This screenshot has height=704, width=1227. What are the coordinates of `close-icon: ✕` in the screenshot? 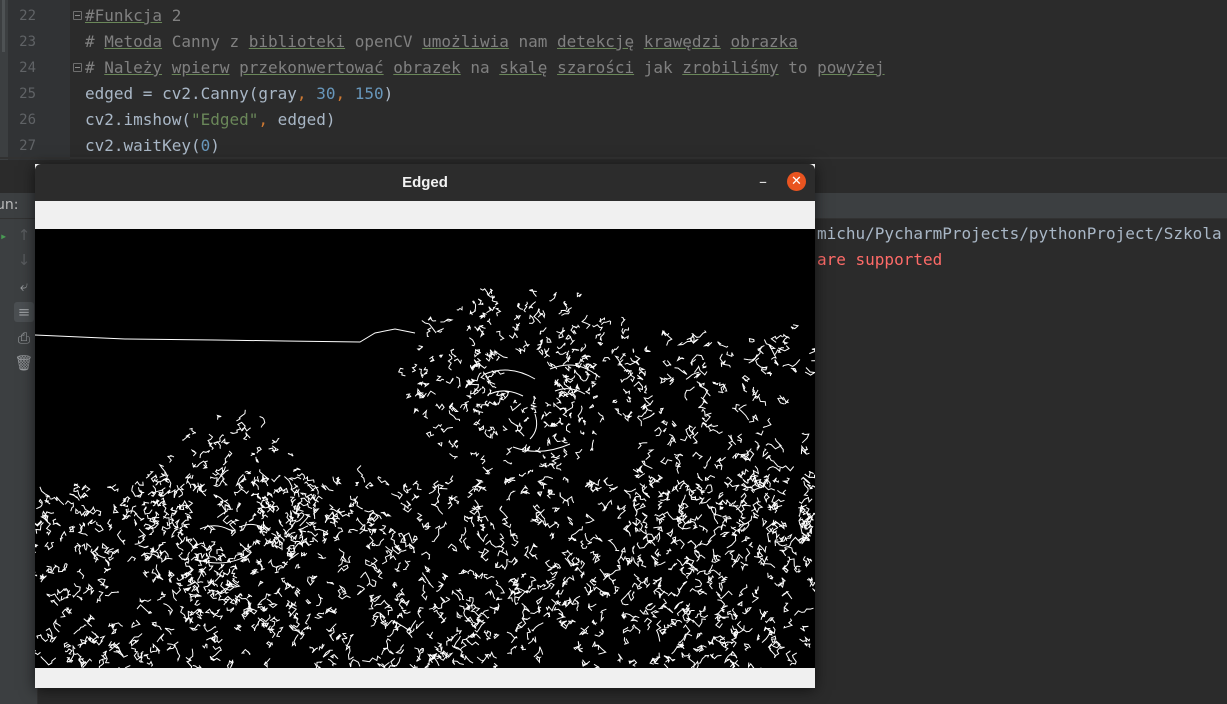 It's located at (796, 181).